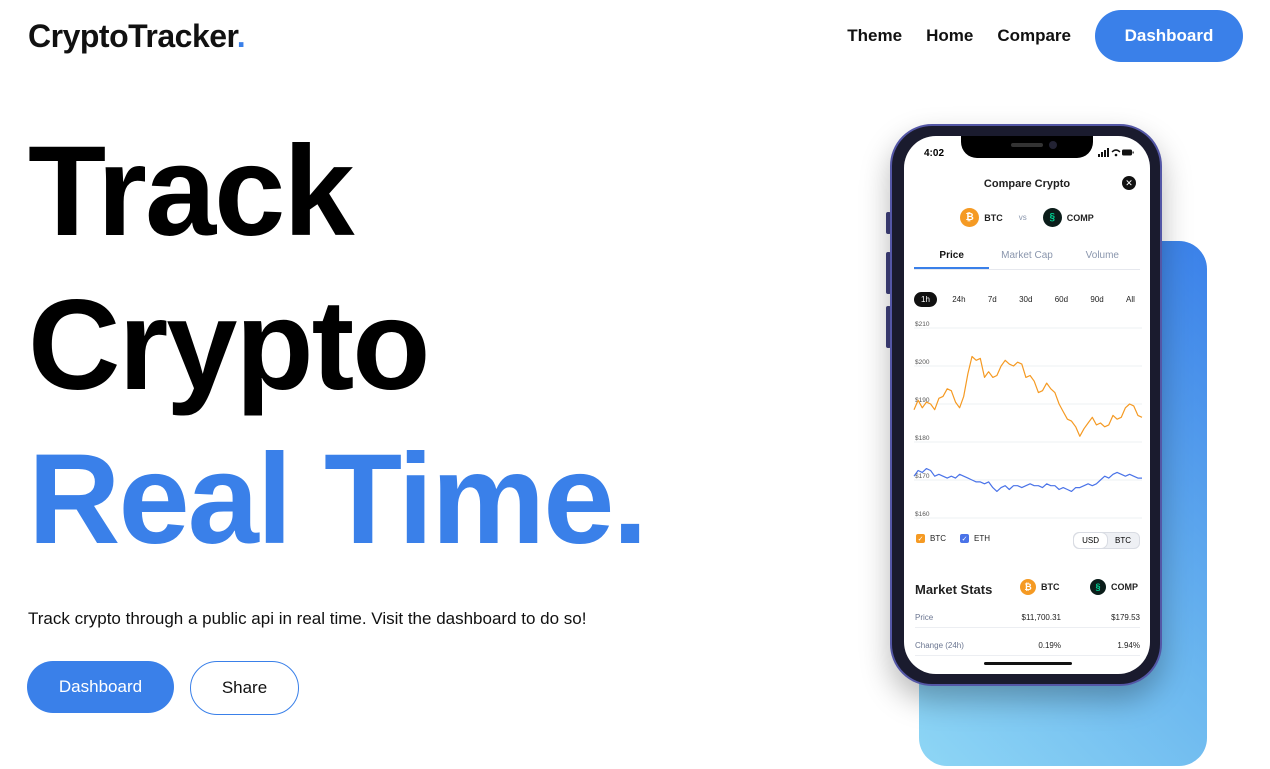 This screenshot has height=769, width=1270. I want to click on stats-row: Change (24h) 0.19% 1.94%, so click(1027, 646).